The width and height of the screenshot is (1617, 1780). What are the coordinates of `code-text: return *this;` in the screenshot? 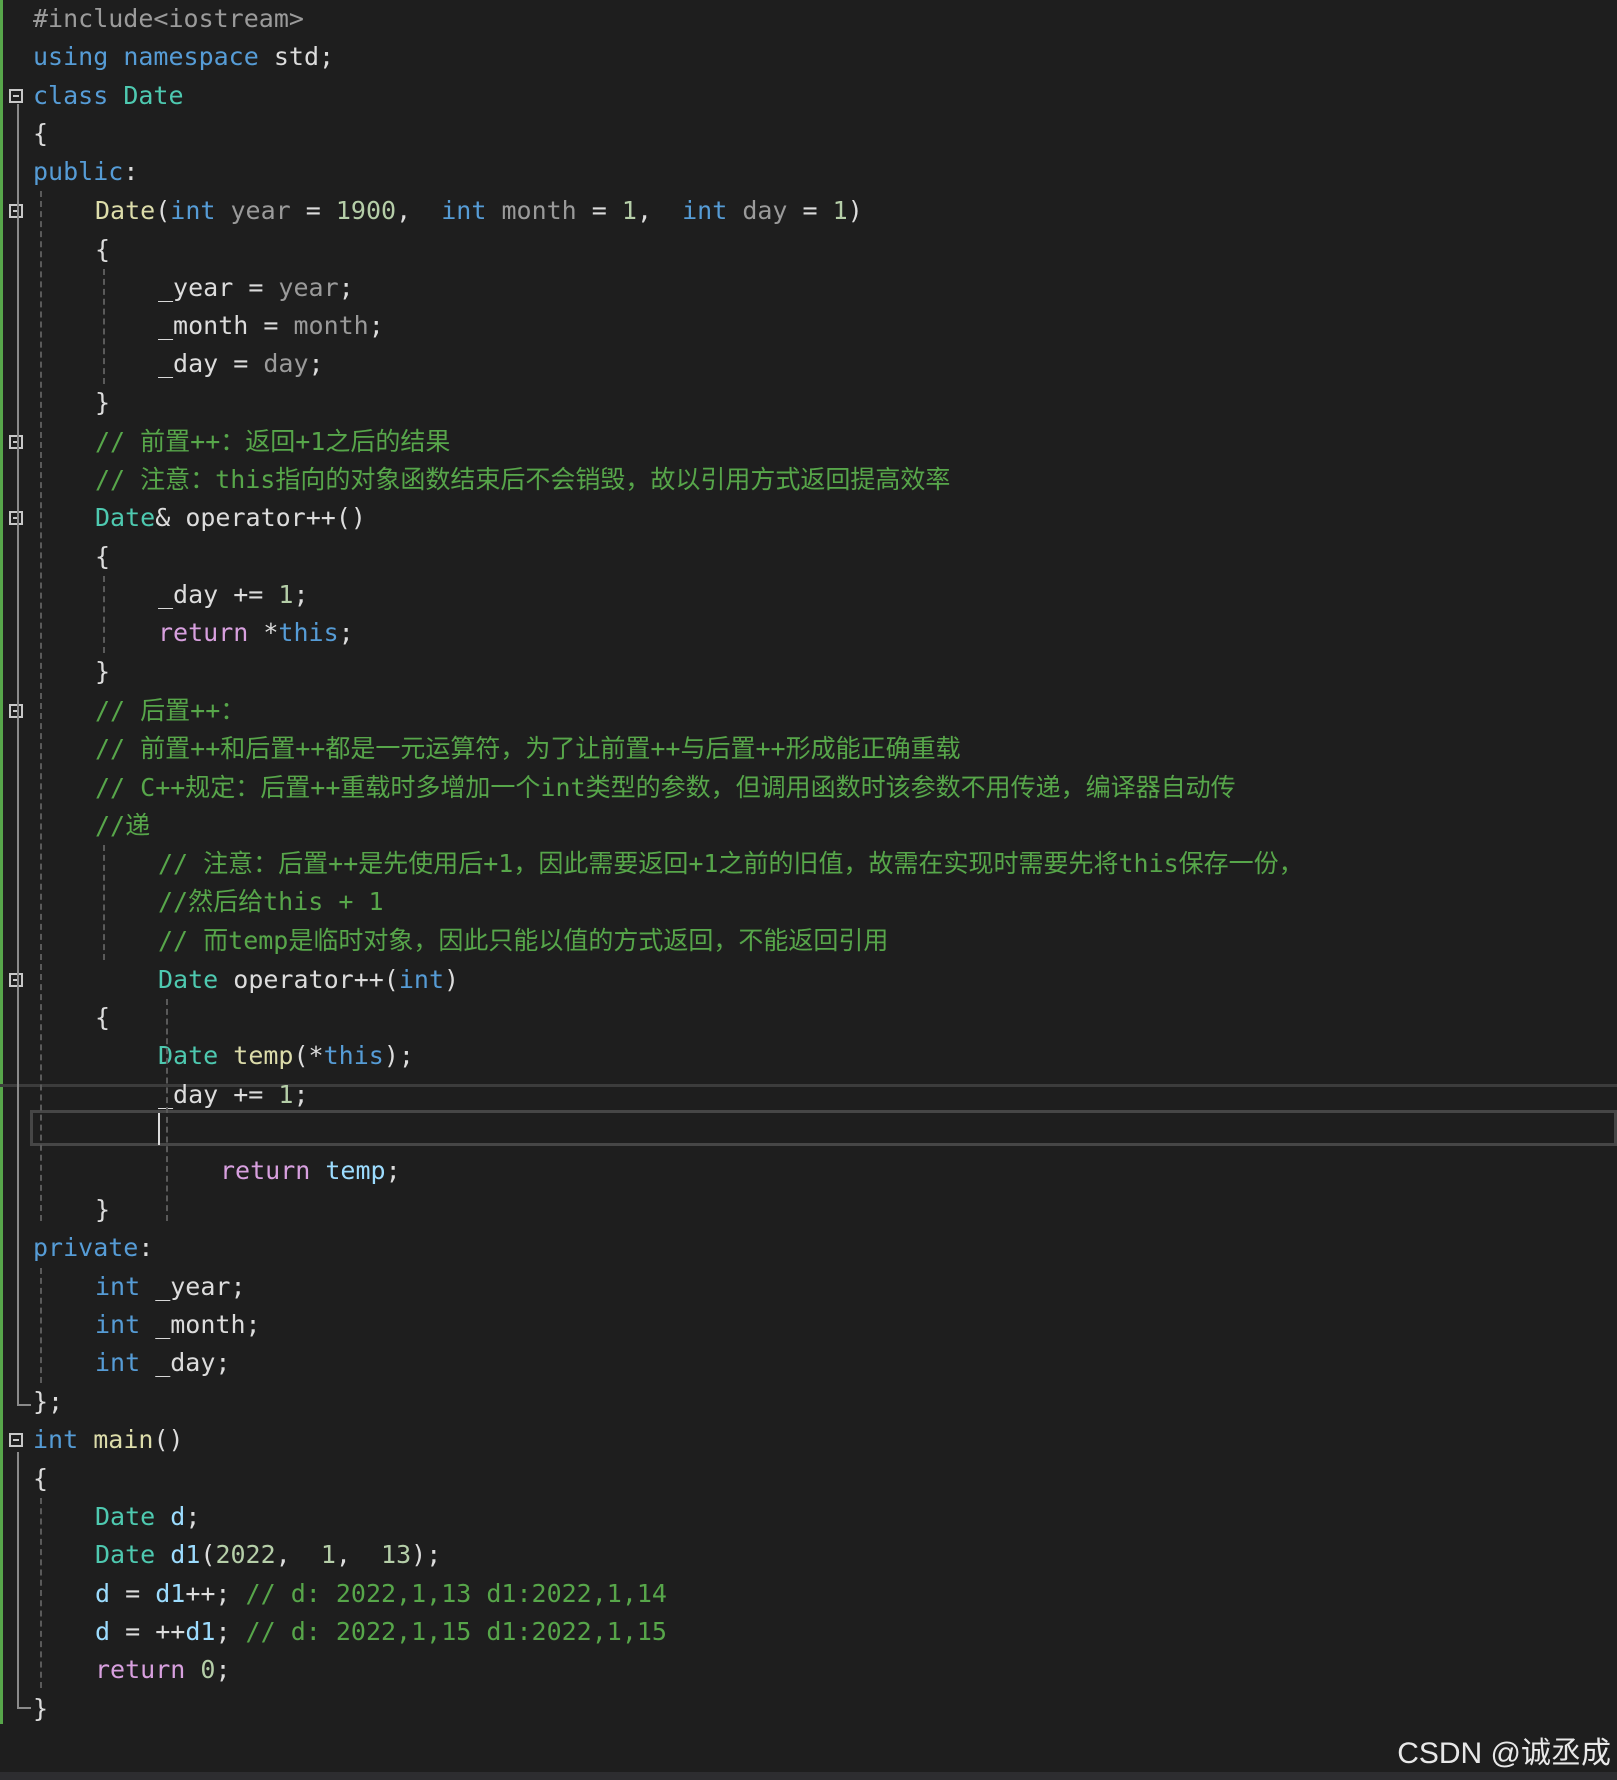 It's located at (256, 633).